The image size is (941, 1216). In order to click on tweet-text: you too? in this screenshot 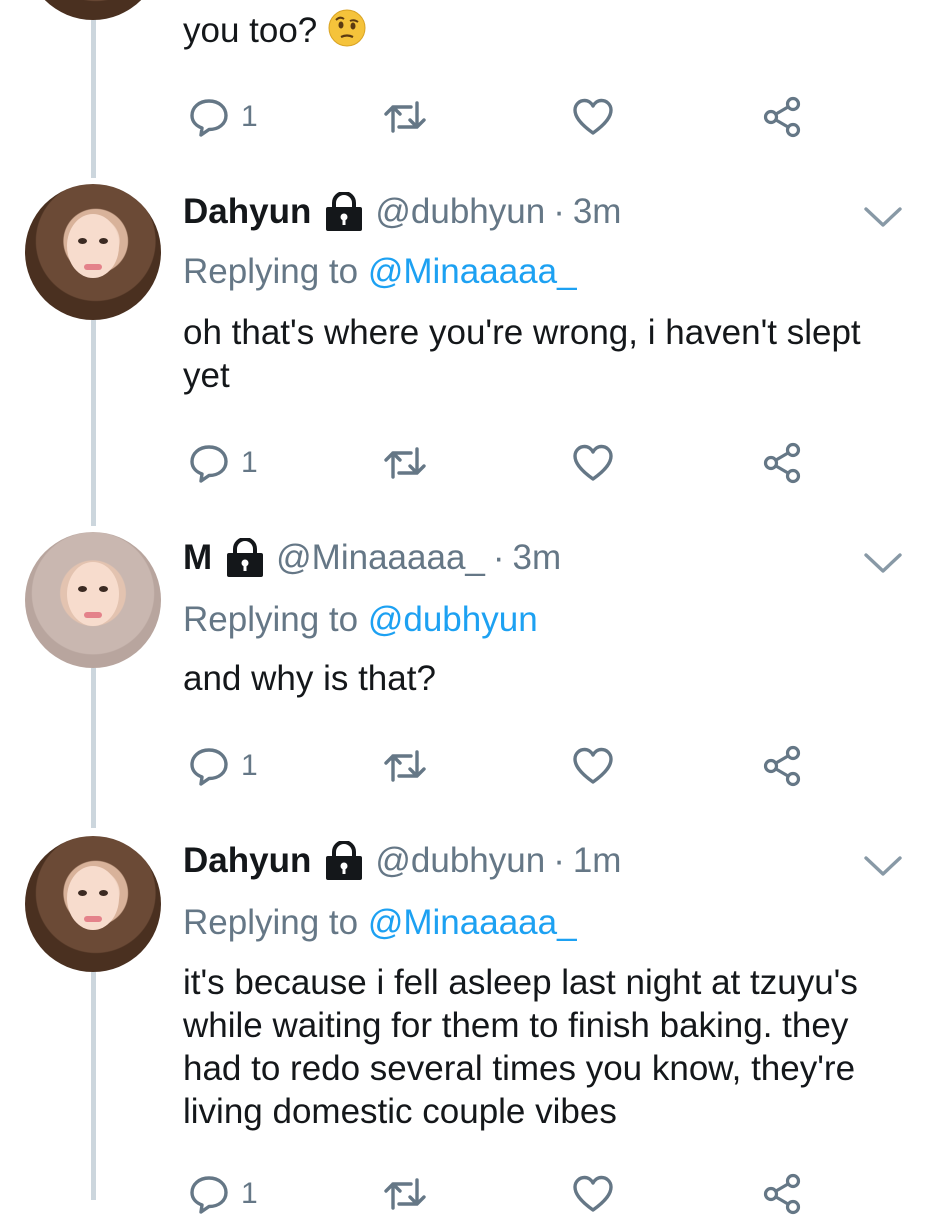, I will do `click(543, 30)`.